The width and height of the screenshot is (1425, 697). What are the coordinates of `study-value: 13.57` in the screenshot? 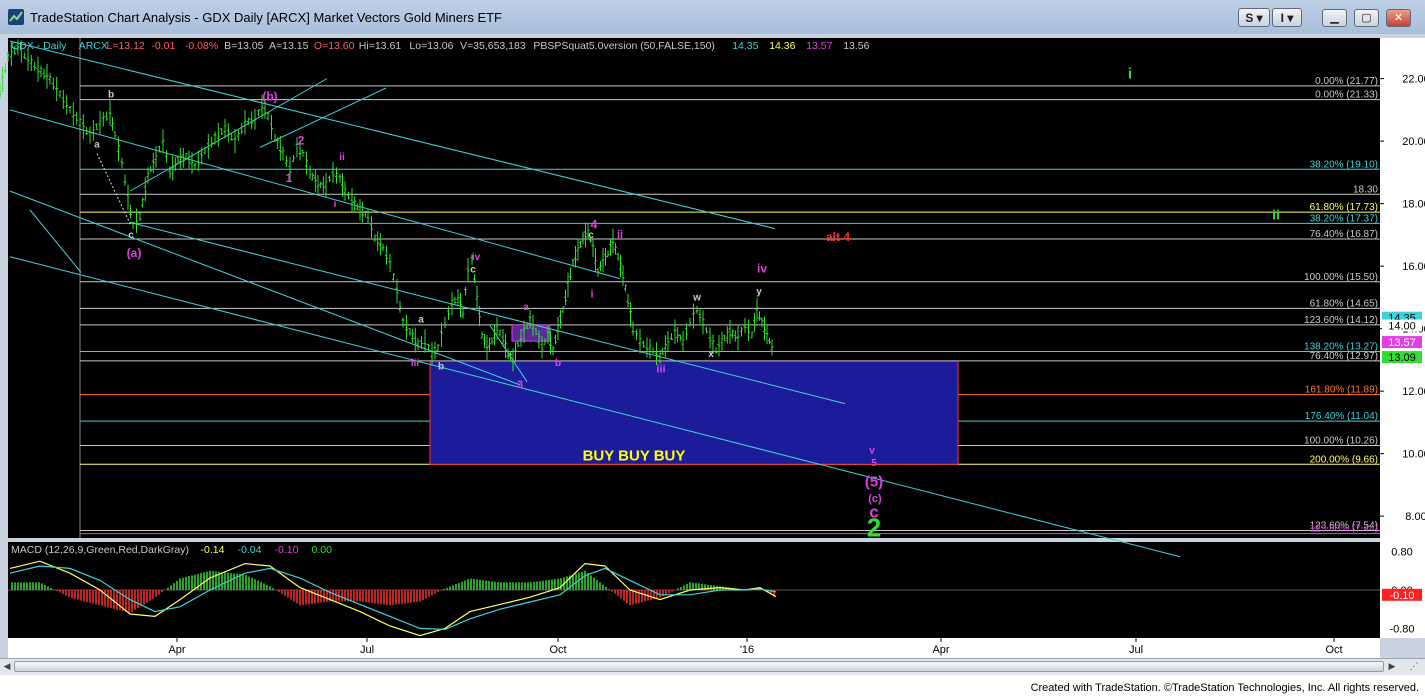 It's located at (819, 46).